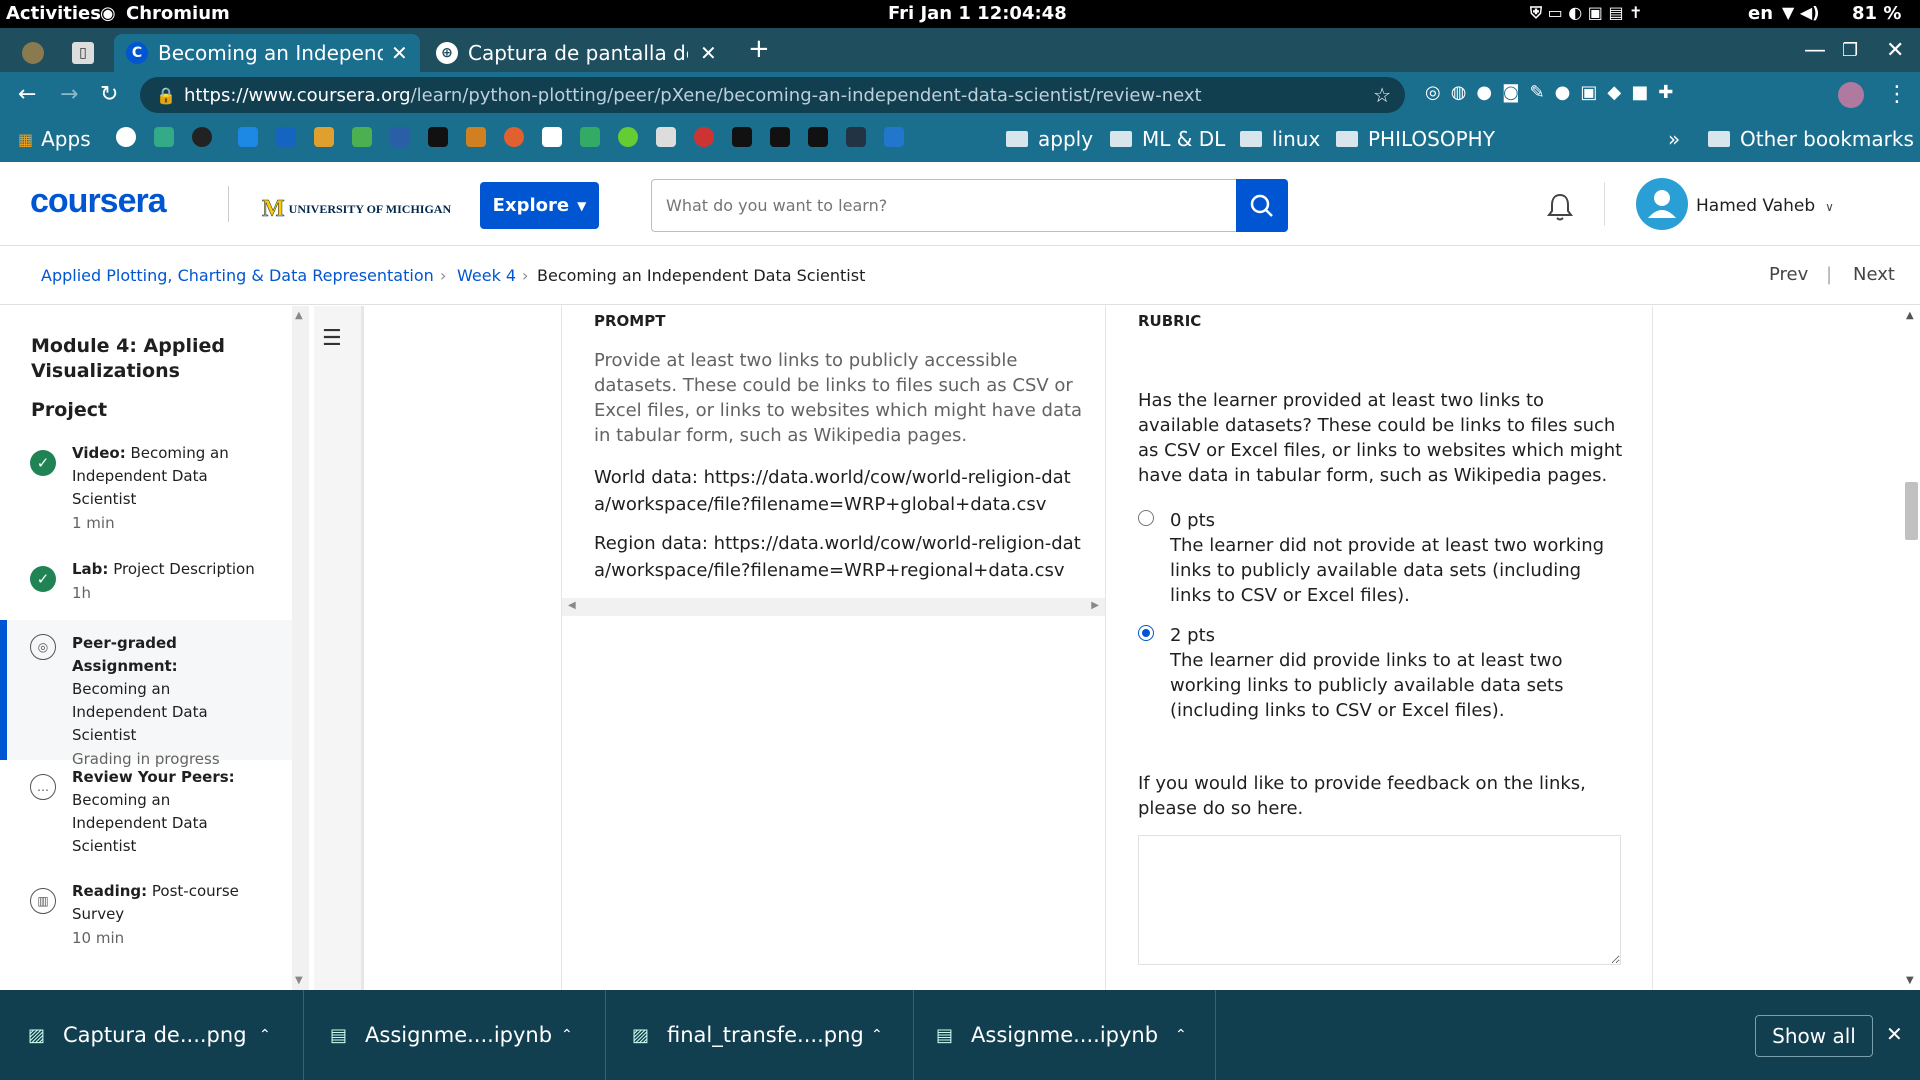 Image resolution: width=1920 pixels, height=1080 pixels. What do you see at coordinates (701, 275) in the screenshot?
I see `breadcrumb-current: Becoming an Independent Data Scientist` at bounding box center [701, 275].